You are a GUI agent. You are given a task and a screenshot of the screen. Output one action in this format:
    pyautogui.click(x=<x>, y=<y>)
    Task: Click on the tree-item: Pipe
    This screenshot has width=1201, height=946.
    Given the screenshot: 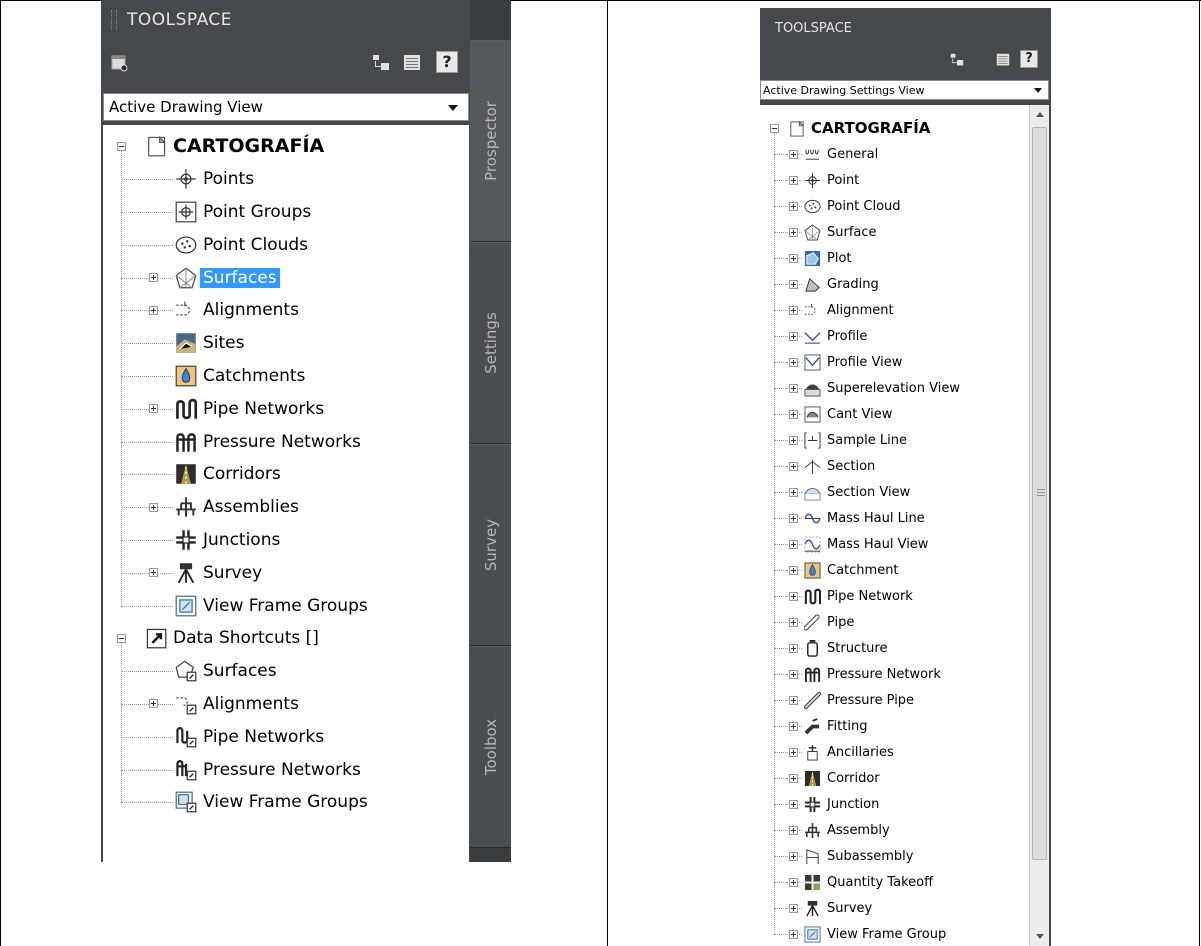 What is the action you would take?
    pyautogui.click(x=894, y=622)
    